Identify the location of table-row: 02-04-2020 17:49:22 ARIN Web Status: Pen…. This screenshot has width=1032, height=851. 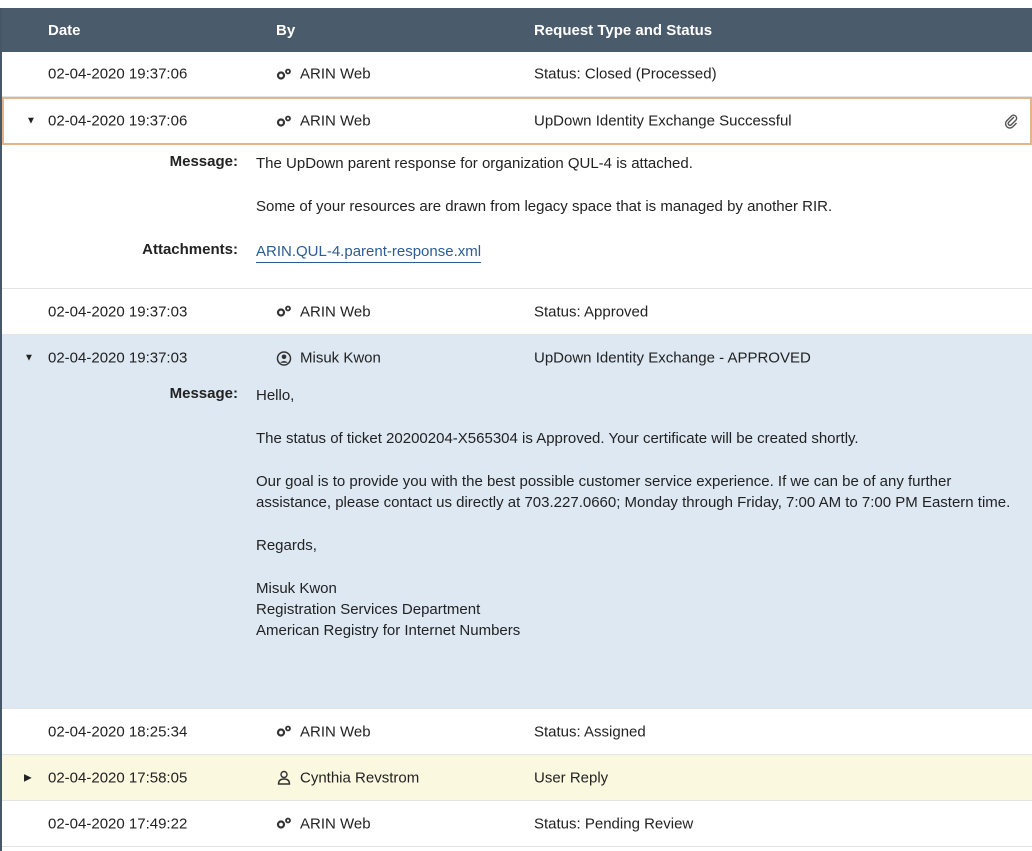
(517, 824).